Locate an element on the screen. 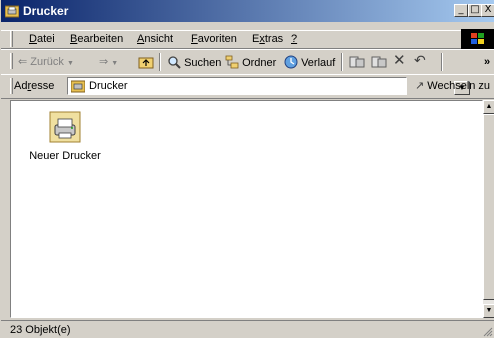 Image resolution: width=494 pixels, height=338 pixels. history-label: Verlauf is located at coordinates (318, 63).